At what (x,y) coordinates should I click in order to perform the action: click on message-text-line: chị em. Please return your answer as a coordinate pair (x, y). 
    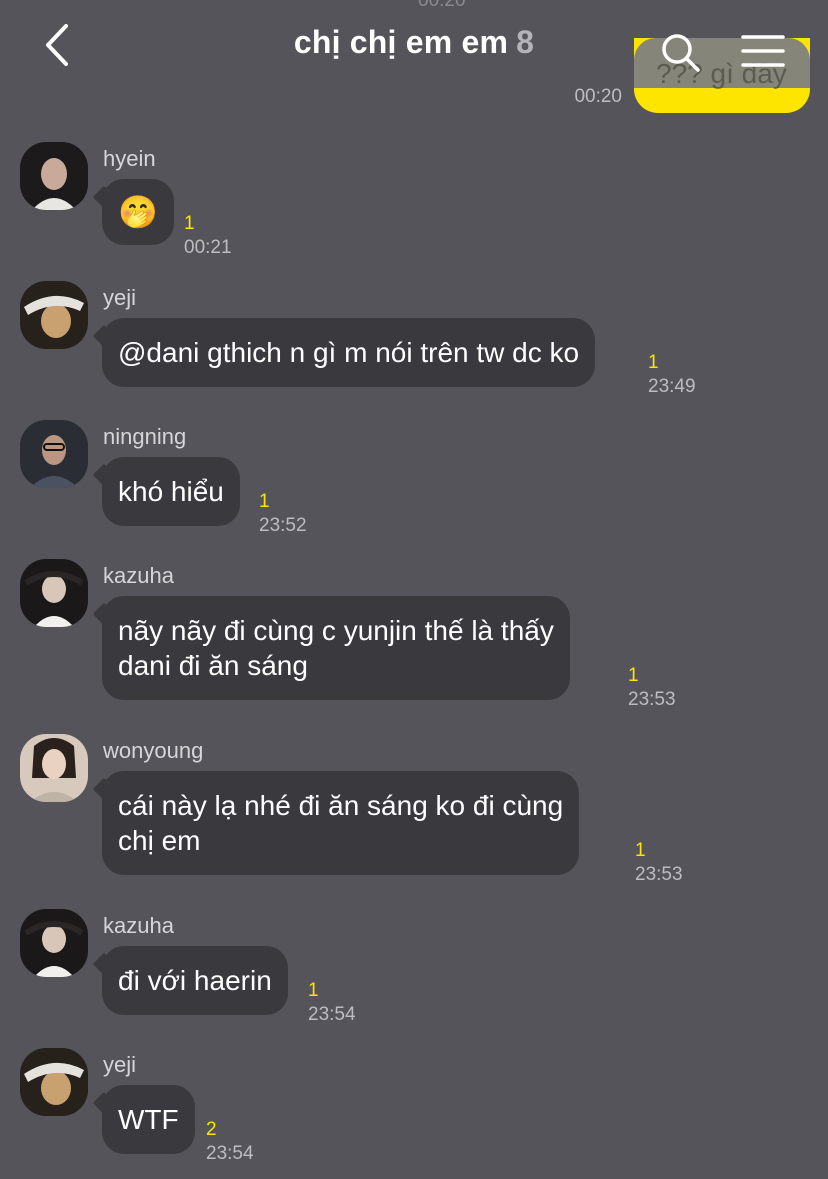
    Looking at the image, I should click on (159, 840).